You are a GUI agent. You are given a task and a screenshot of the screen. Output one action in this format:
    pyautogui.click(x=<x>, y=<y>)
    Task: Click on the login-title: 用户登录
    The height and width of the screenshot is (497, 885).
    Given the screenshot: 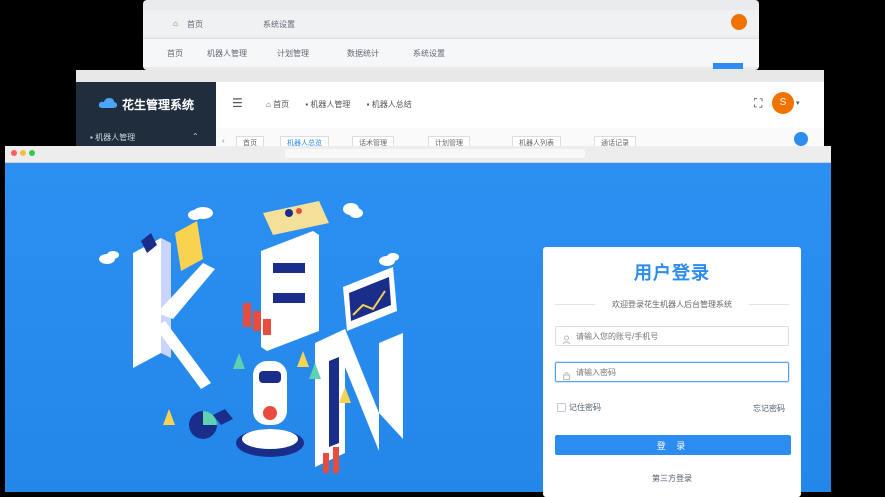 What is the action you would take?
    pyautogui.click(x=672, y=273)
    